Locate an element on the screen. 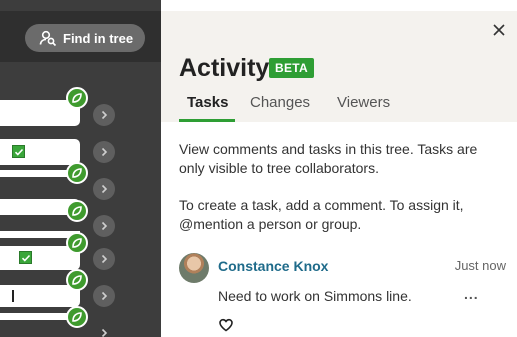 The image size is (517, 337). avatar is located at coordinates (194, 268).